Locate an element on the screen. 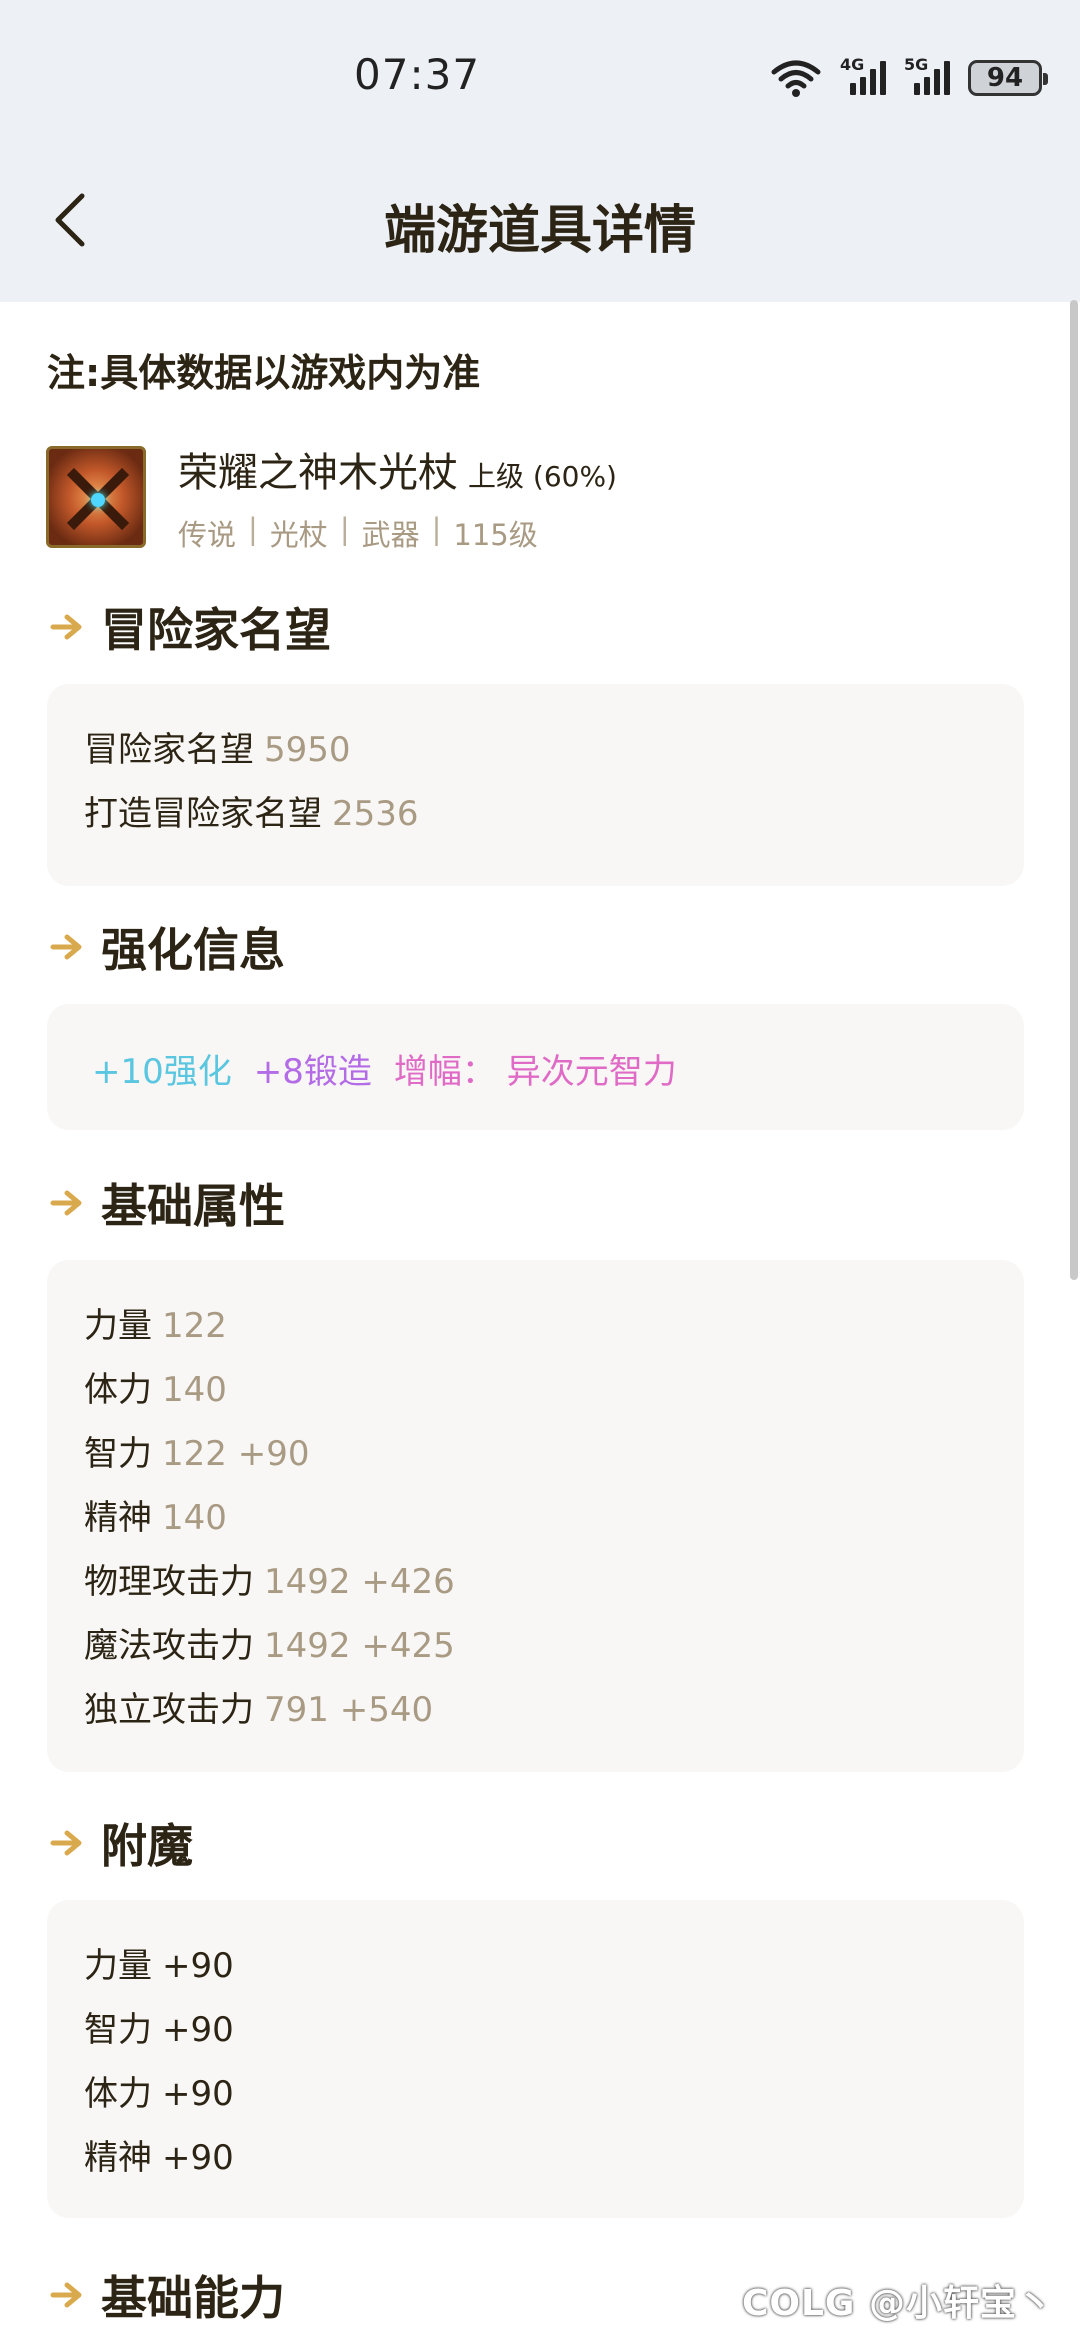 Image resolution: width=1080 pixels, height=2340 pixels. fame-row: 冒险家名望 5950 is located at coordinates (217, 746).